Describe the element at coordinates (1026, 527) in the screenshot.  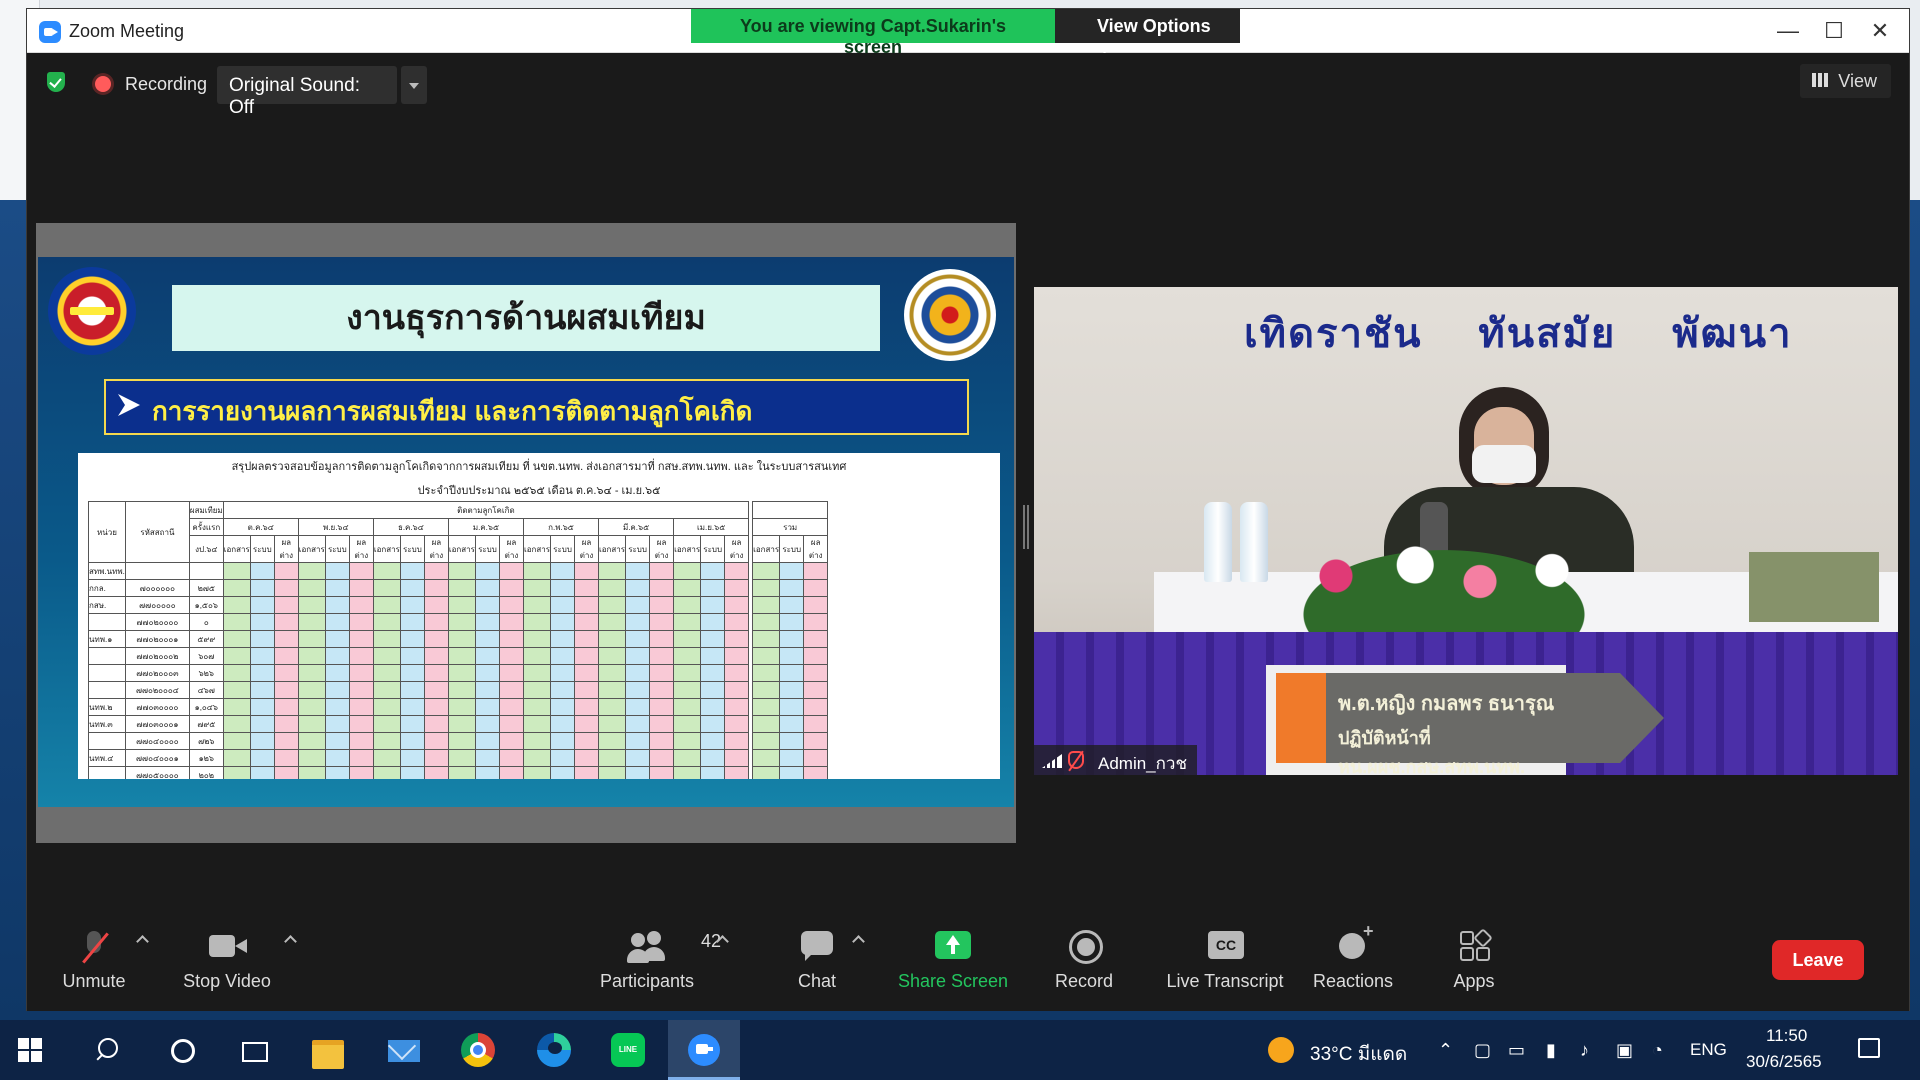
I see `split-divider-handle` at that location.